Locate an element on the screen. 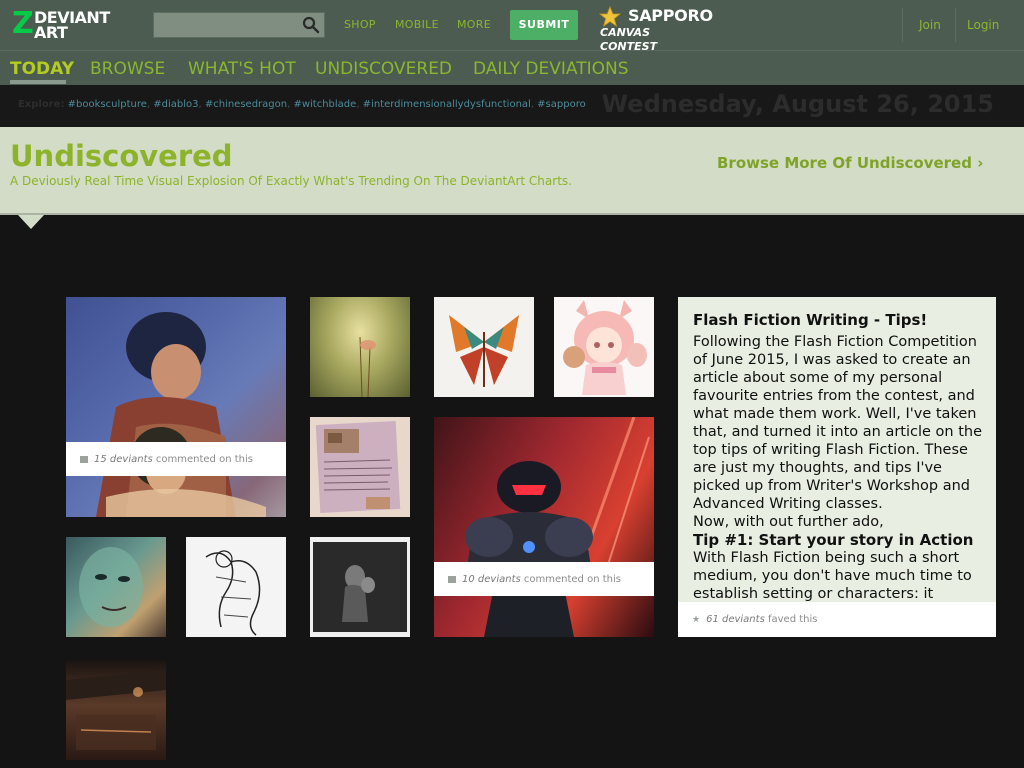 This screenshot has height=768, width=1024. search-input is located at coordinates (230, 26).